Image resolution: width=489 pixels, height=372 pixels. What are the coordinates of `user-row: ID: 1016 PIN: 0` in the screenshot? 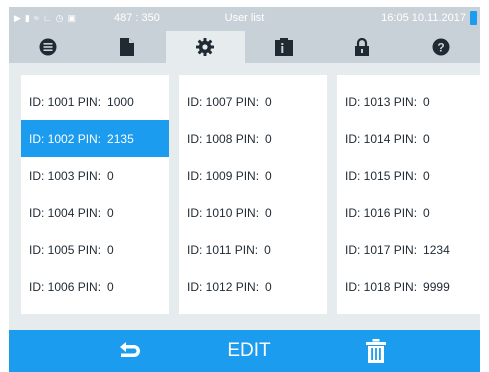 It's located at (411, 213).